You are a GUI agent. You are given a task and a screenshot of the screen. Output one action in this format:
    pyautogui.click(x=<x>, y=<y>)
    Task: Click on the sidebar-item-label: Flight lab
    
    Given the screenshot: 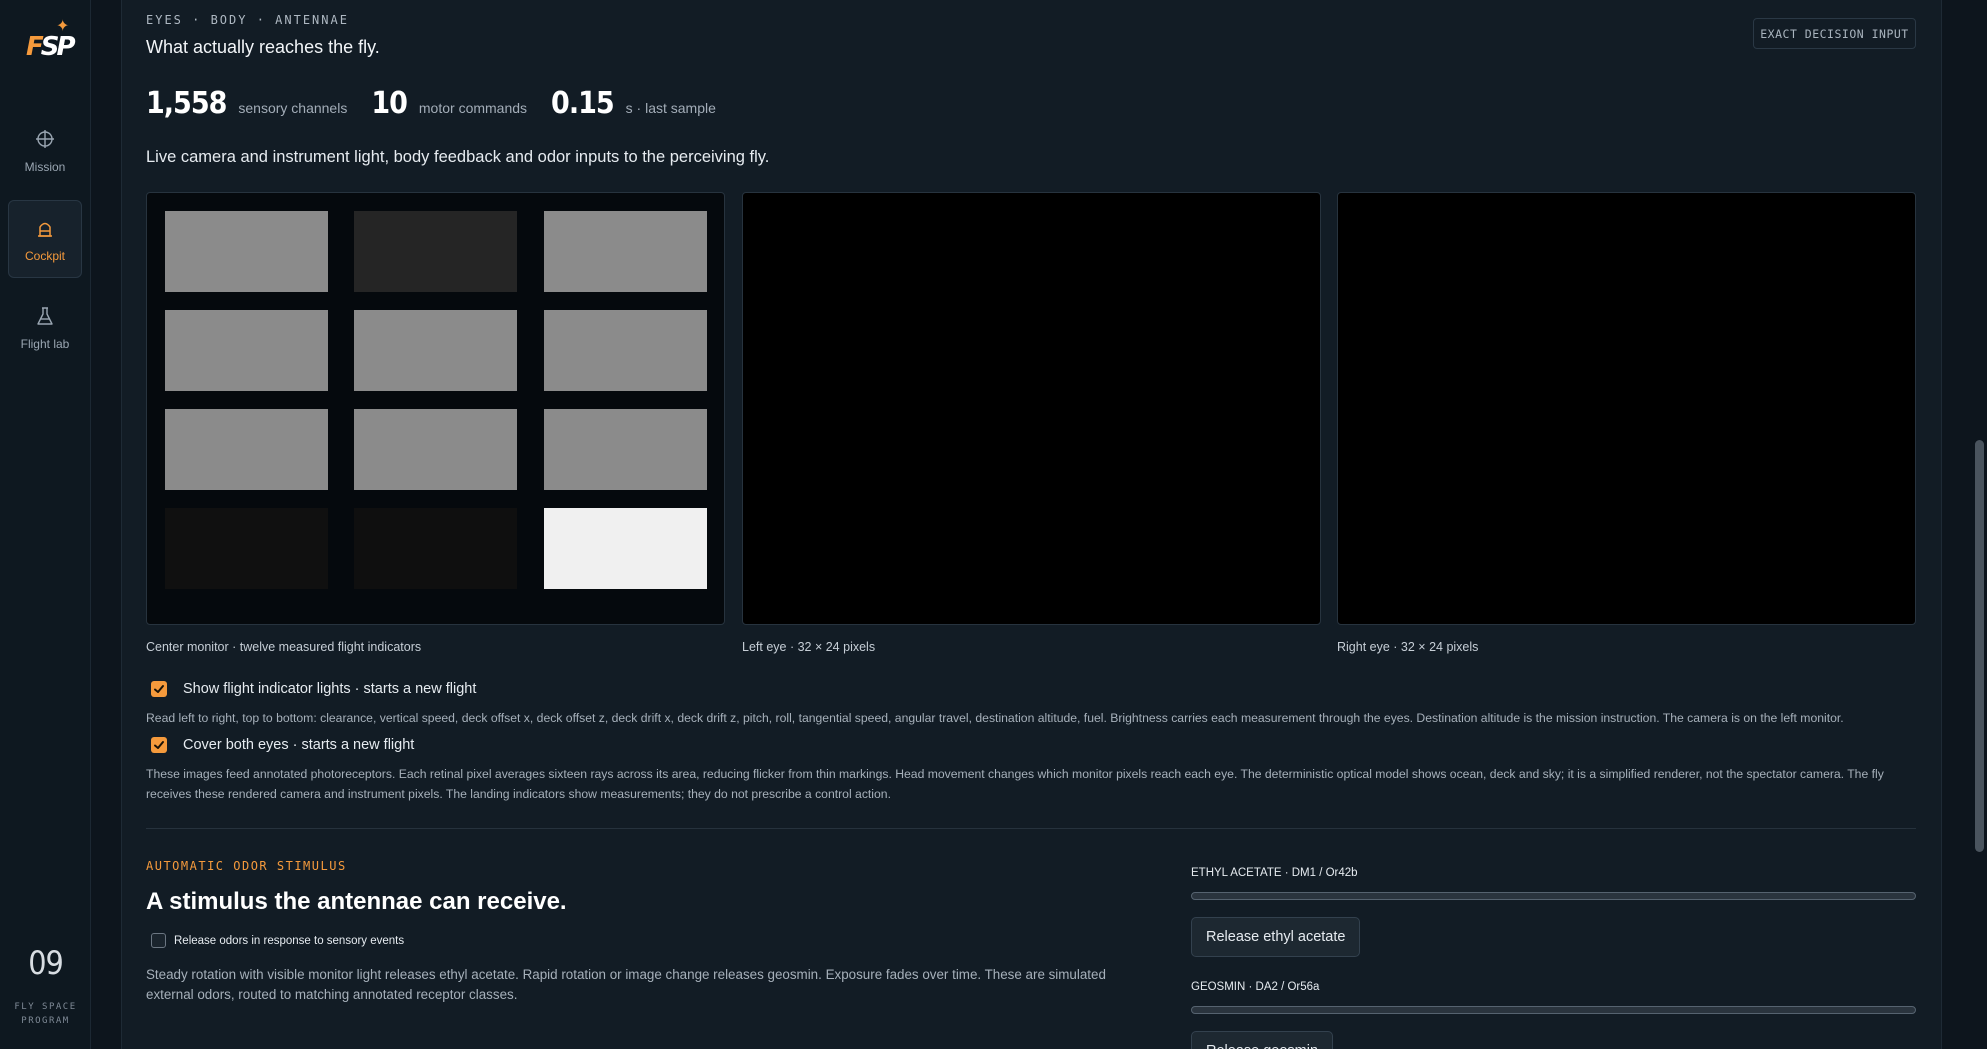 What is the action you would take?
    pyautogui.click(x=45, y=344)
    